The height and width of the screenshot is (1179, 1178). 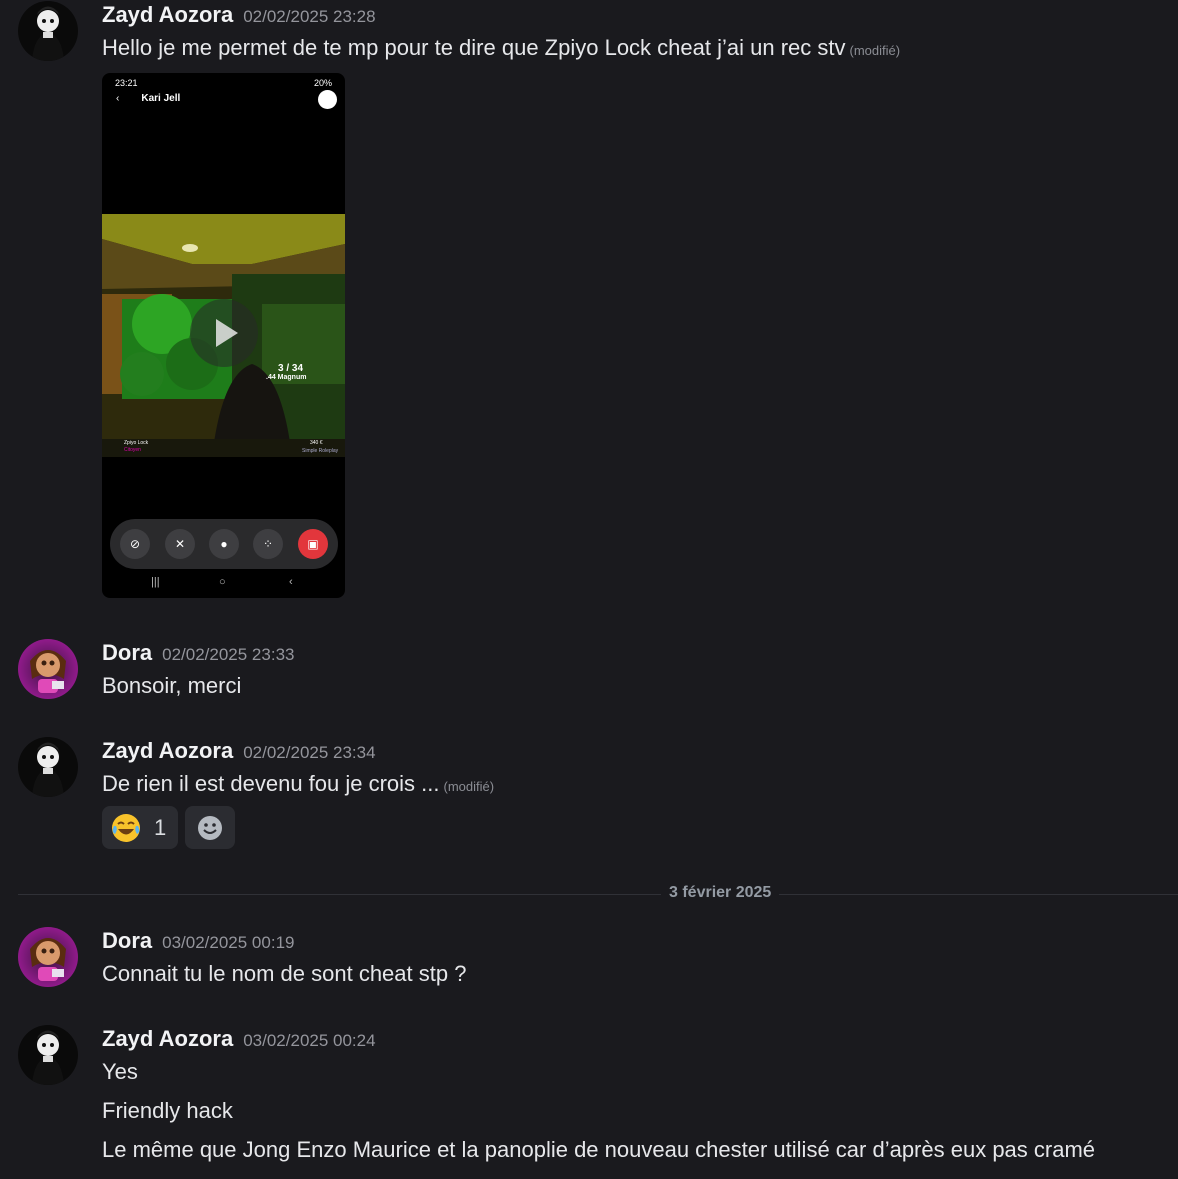 What do you see at coordinates (239, 751) in the screenshot?
I see `message-header: Zayd Aozora 02/02/2025 23:34` at bounding box center [239, 751].